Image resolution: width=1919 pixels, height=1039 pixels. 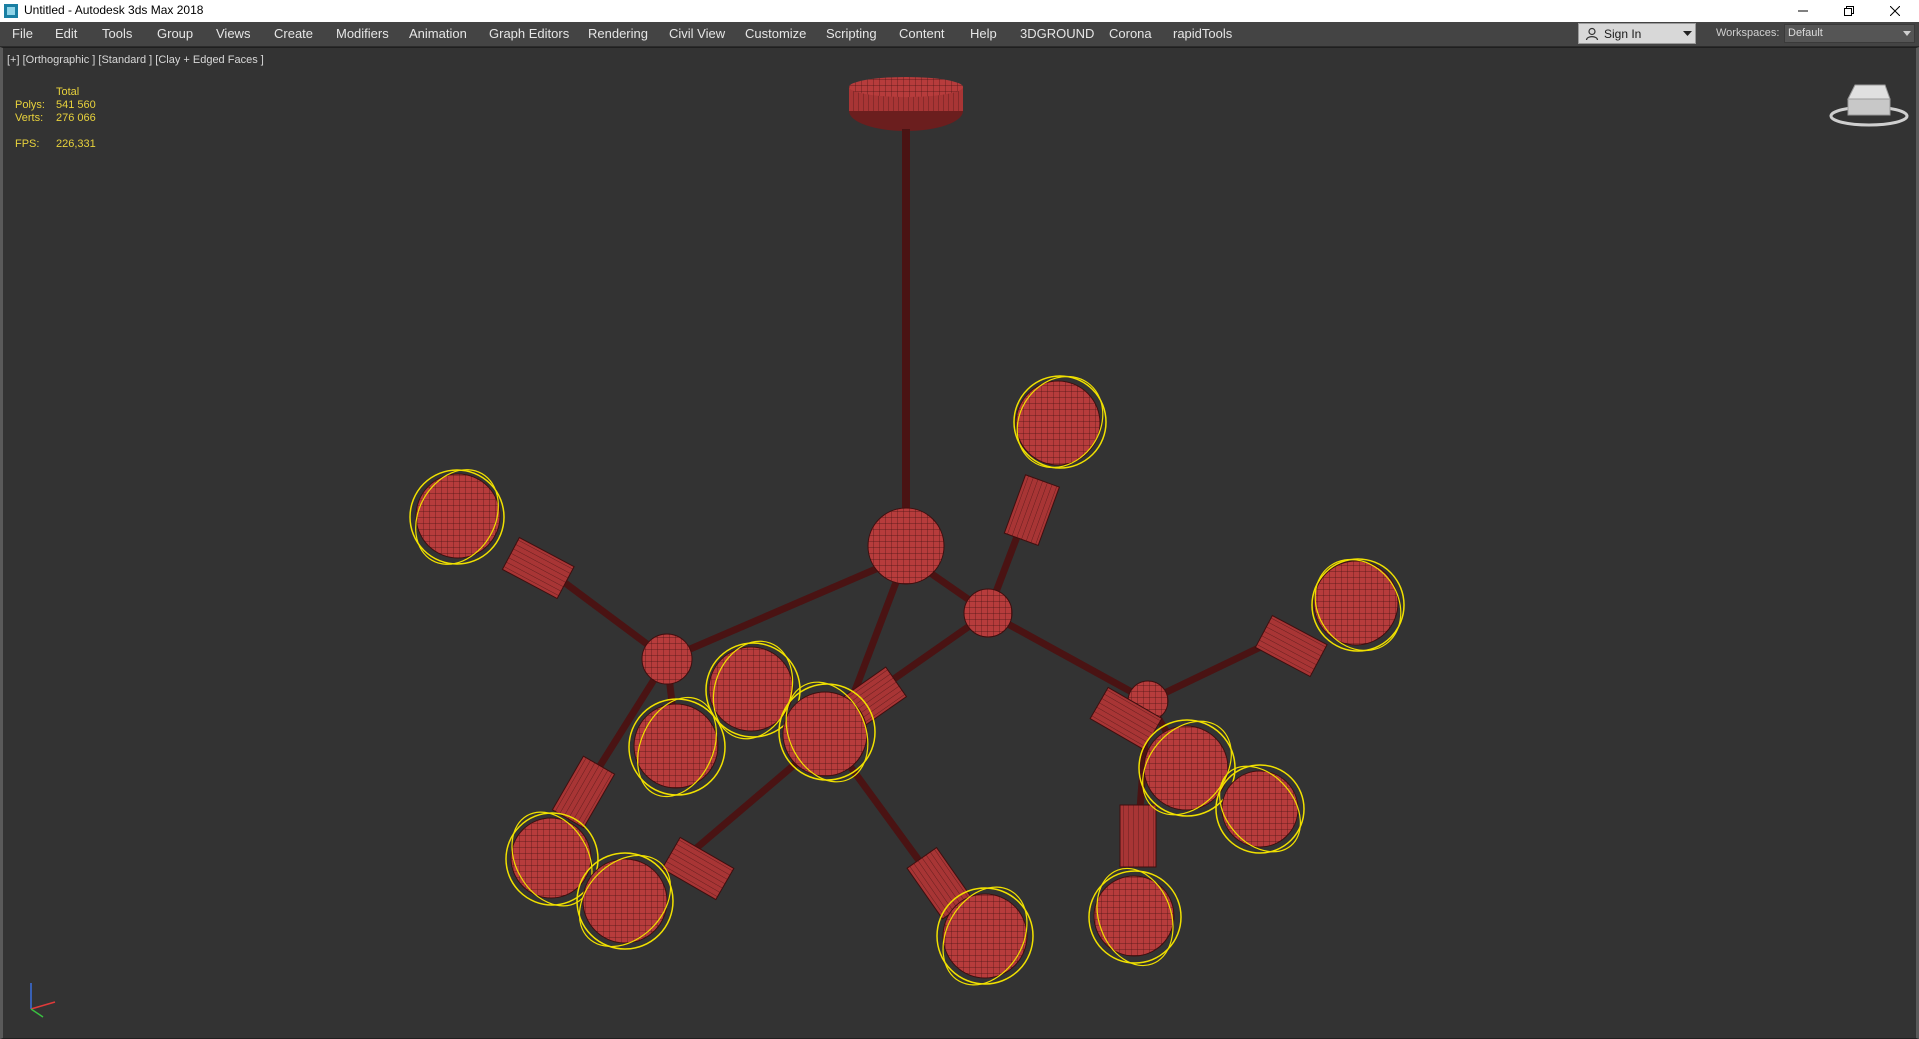 I want to click on close-icon, so click(x=1895, y=11).